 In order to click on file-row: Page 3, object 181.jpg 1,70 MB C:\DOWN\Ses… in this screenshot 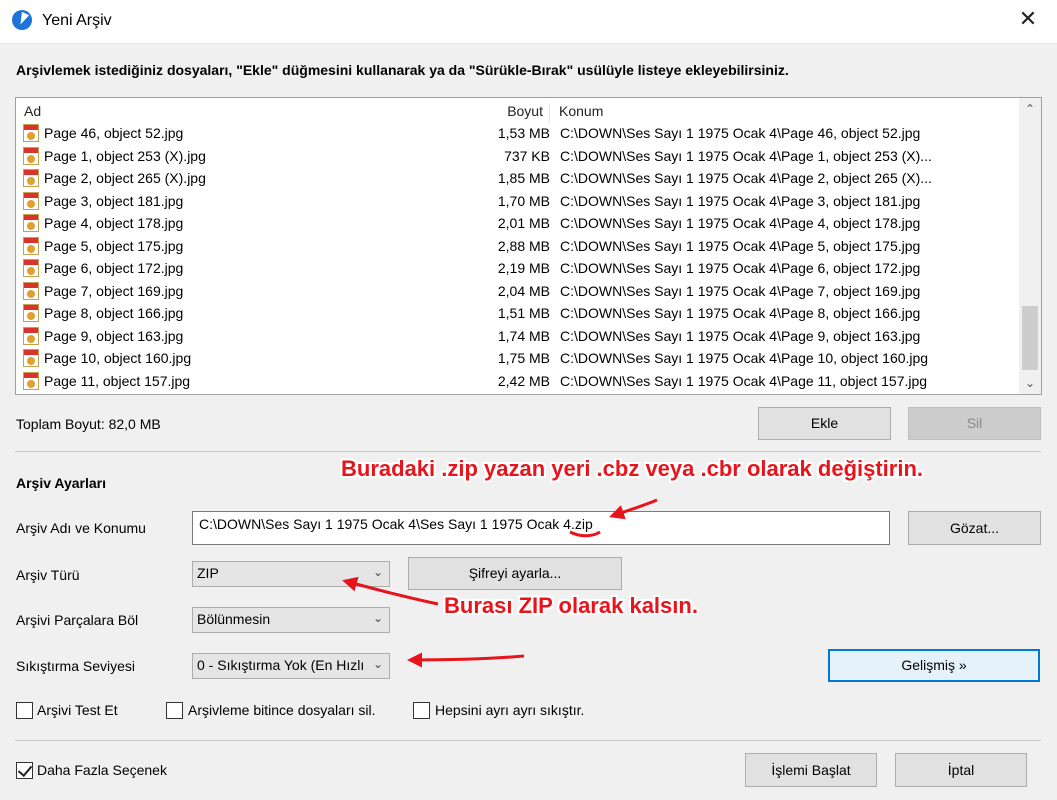, I will do `click(516, 201)`.